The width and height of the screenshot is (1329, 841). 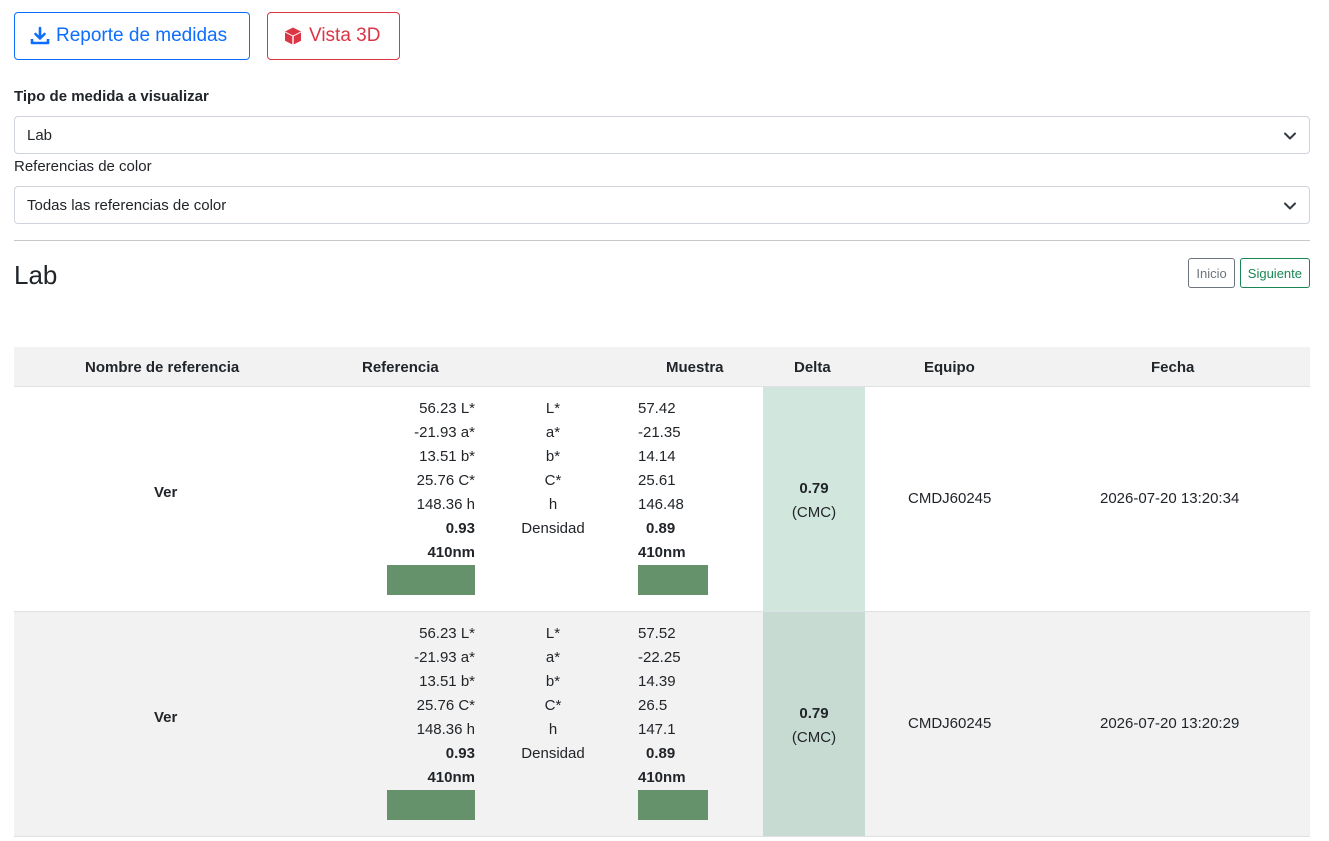 I want to click on header-device: Equipo, so click(x=949, y=367).